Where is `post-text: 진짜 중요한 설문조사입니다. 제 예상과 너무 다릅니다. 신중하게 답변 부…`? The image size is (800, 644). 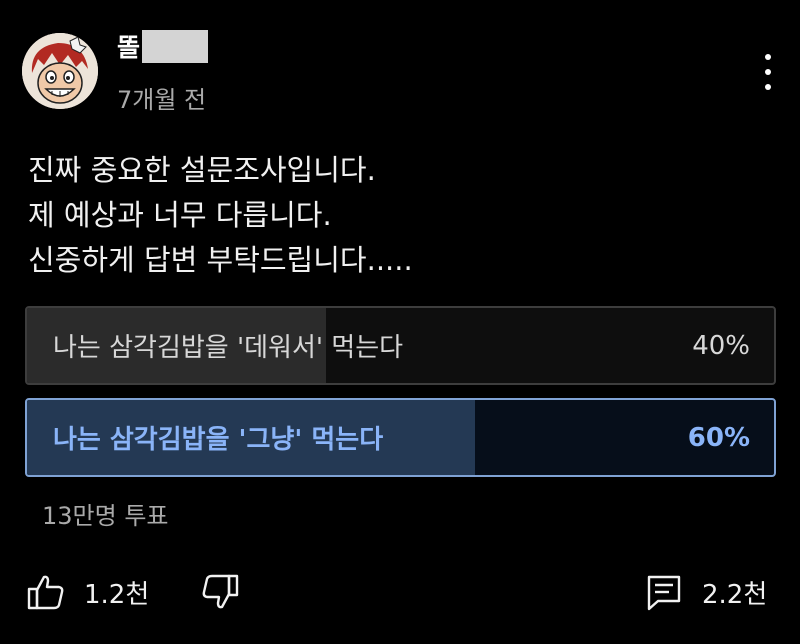
post-text: 진짜 중요한 설문조사입니다. 제 예상과 너무 다릅니다. 신중하게 답변 부… is located at coordinates (220, 215).